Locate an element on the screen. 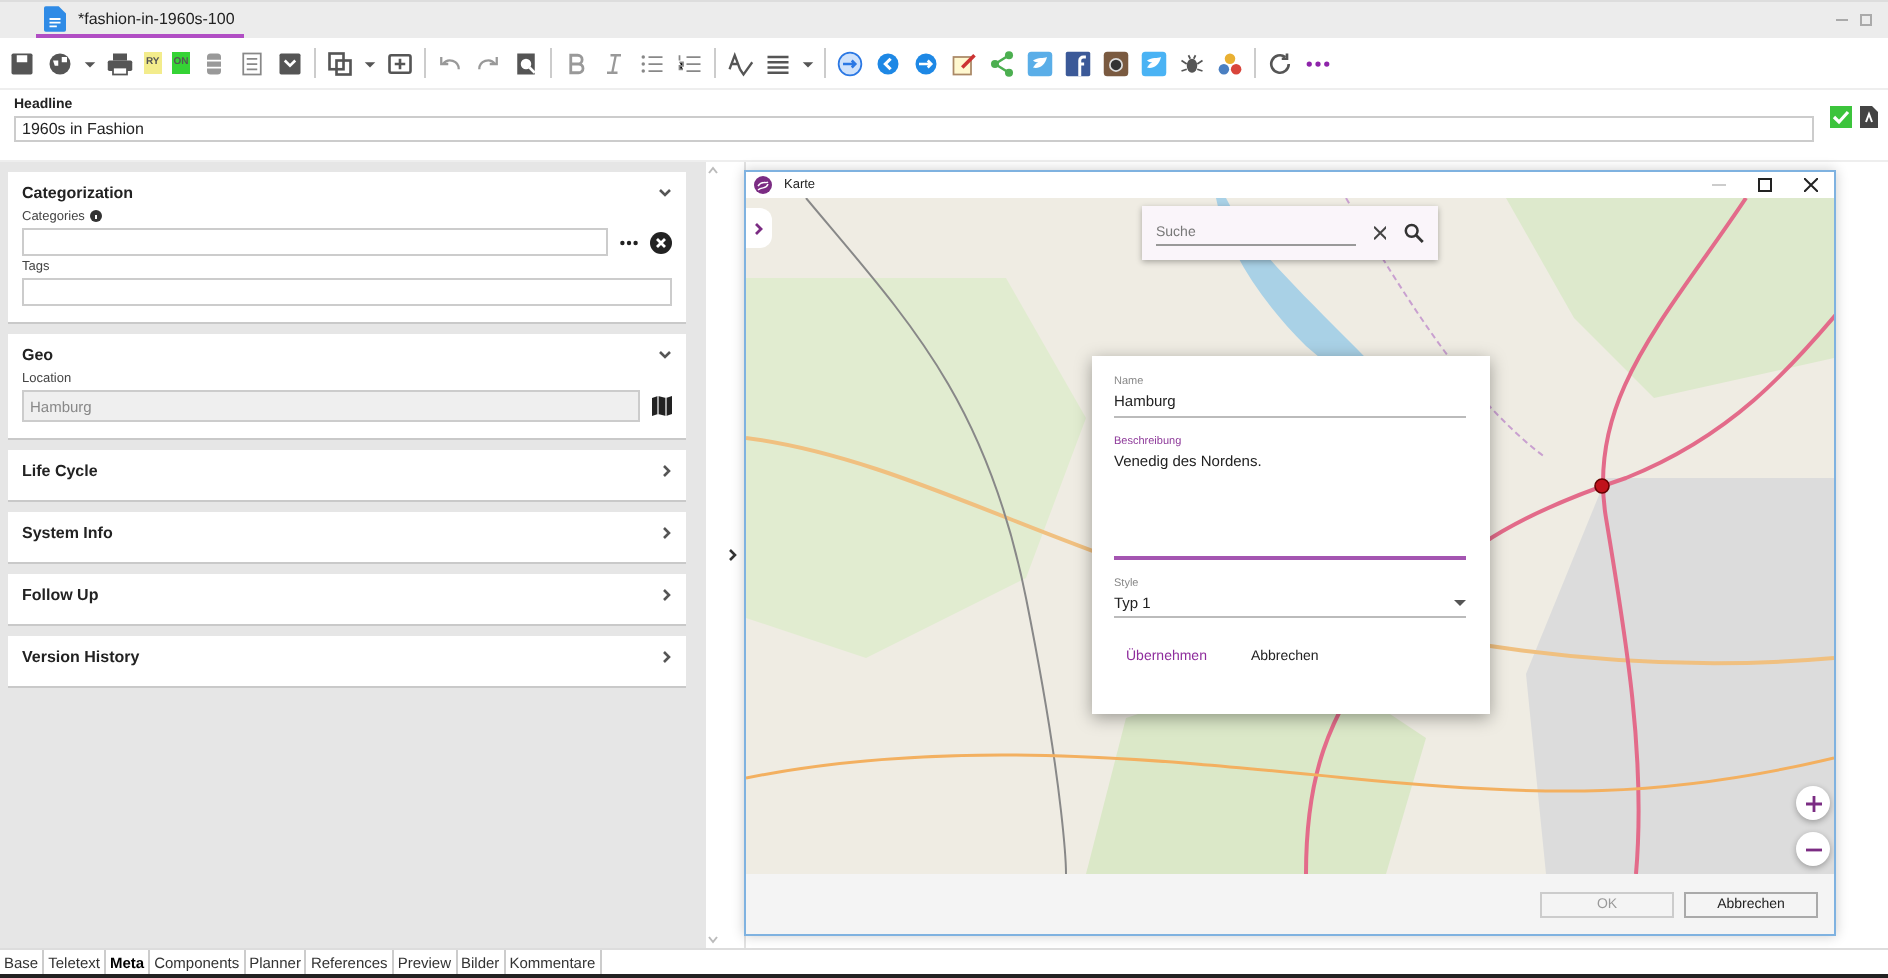 The height and width of the screenshot is (978, 1888). panel-header: Follow Up is located at coordinates (347, 595).